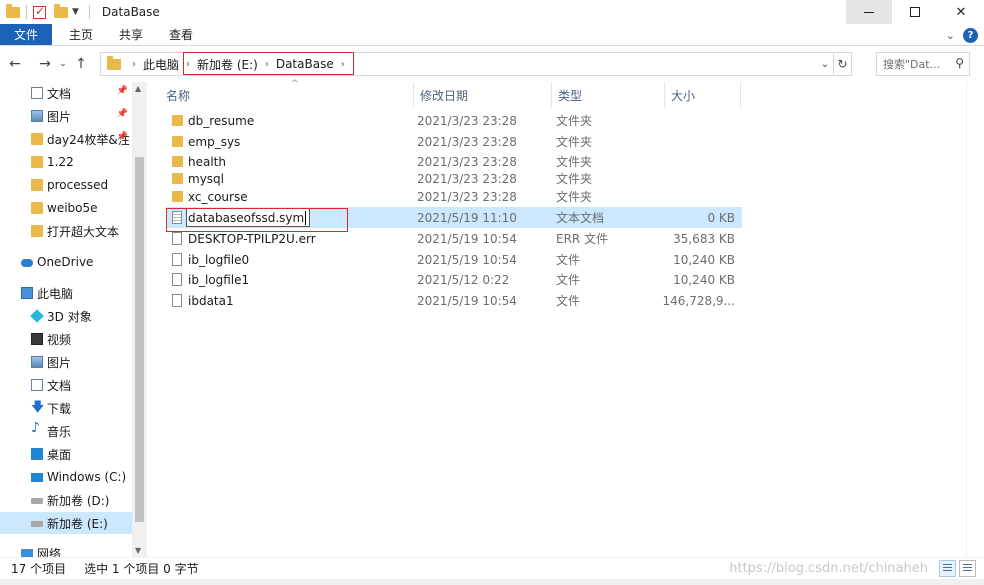  I want to click on close-icon: ✕, so click(961, 12).